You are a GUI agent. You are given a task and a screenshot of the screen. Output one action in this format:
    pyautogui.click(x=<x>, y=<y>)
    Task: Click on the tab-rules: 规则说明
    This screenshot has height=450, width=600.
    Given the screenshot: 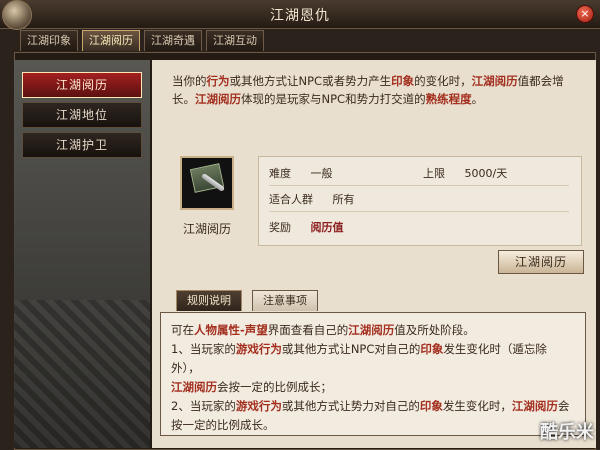 What is the action you would take?
    pyautogui.click(x=209, y=300)
    